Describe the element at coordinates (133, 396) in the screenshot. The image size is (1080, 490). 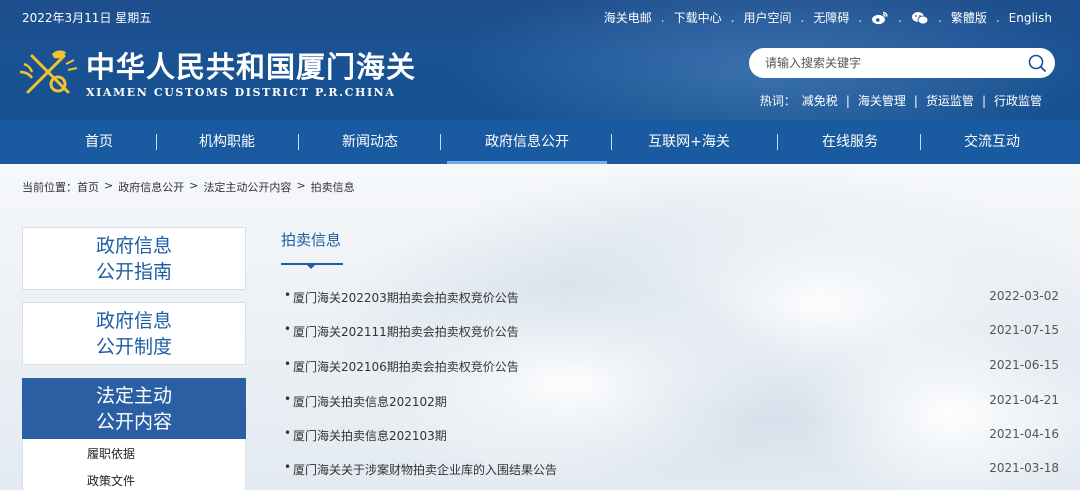
I see `sidebar-card-label: 法定主动` at that location.